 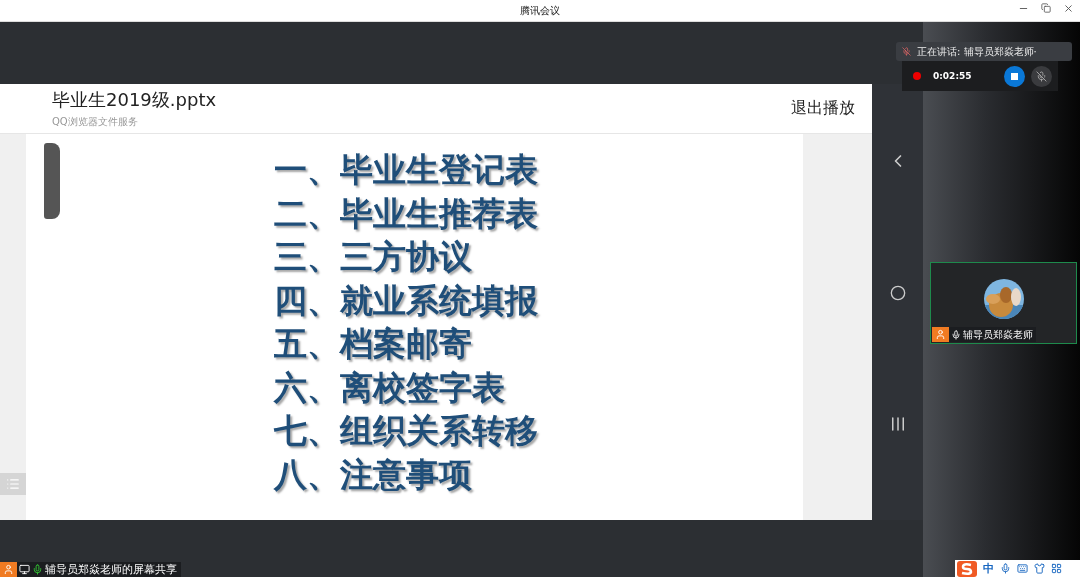 I want to click on document-title: 毕业生2019级.pptx, so click(x=134, y=100).